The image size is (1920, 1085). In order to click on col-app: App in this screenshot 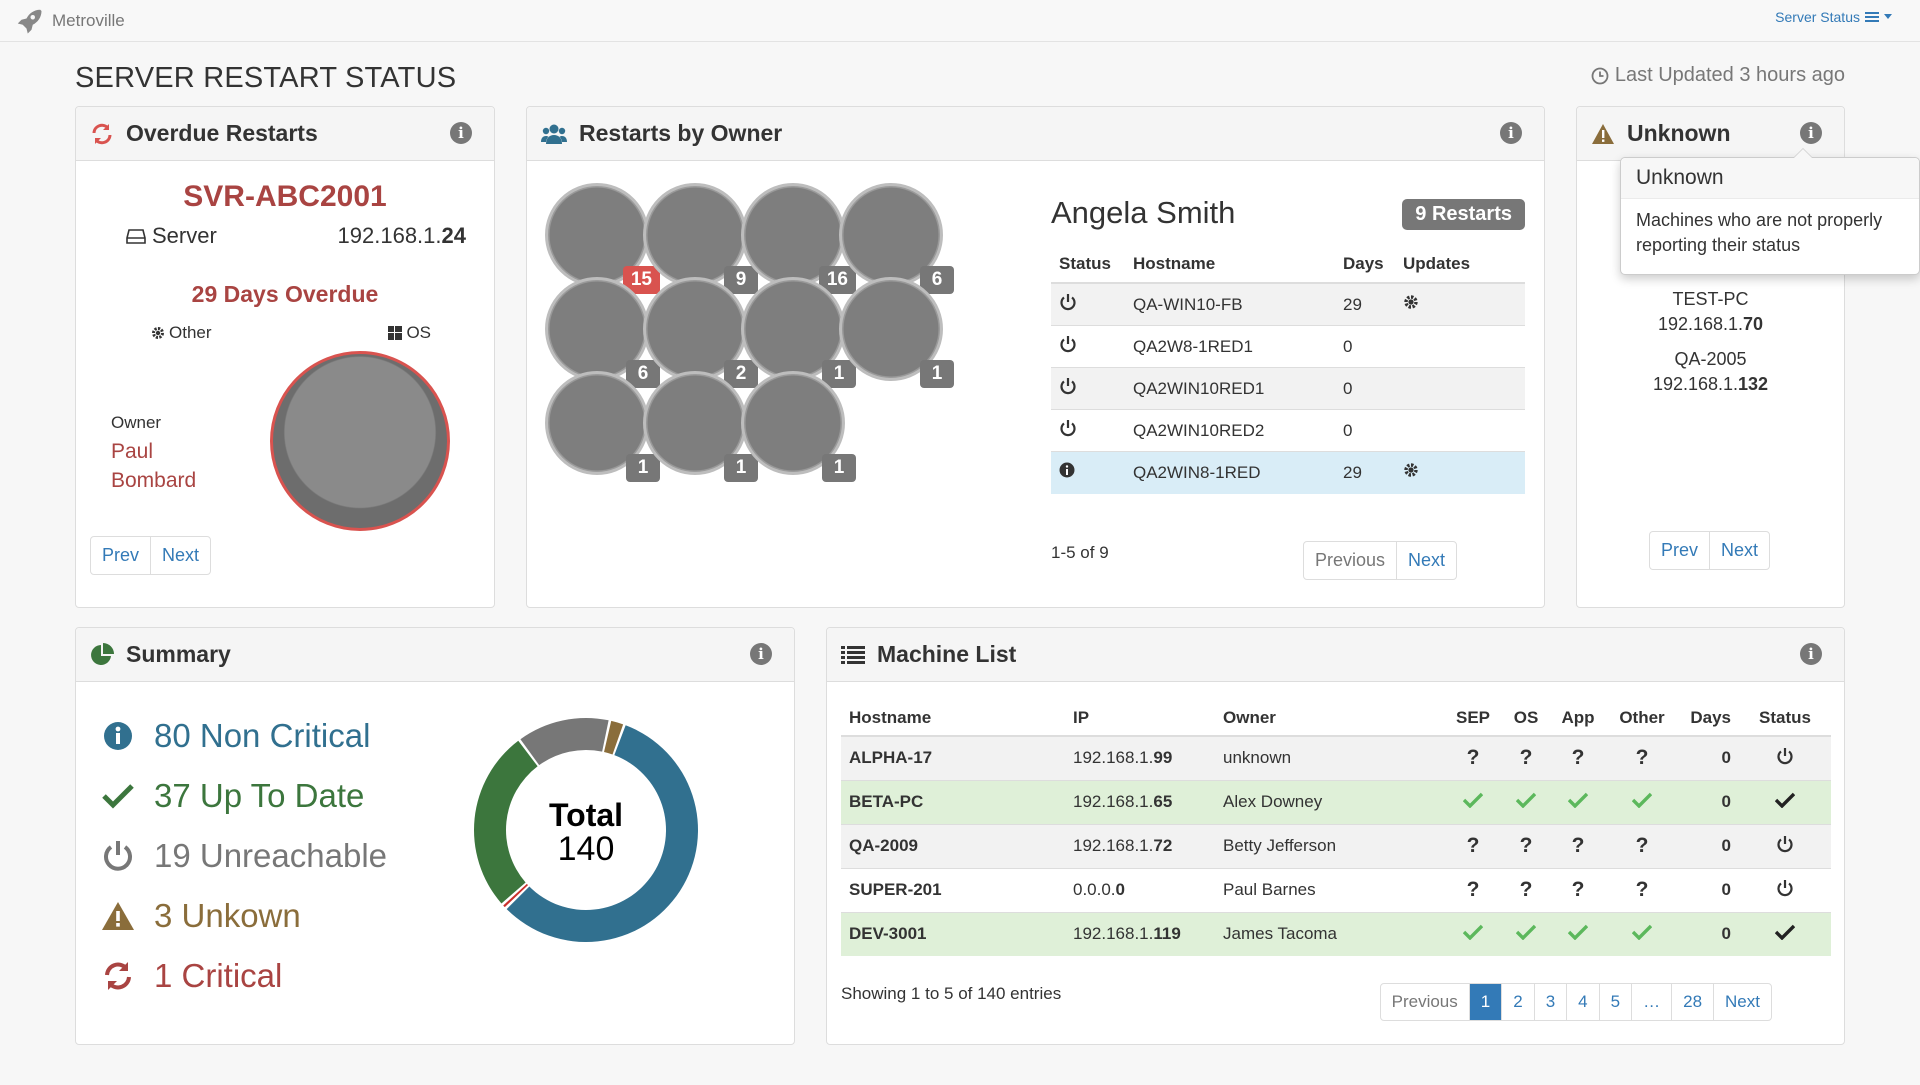, I will do `click(1578, 717)`.